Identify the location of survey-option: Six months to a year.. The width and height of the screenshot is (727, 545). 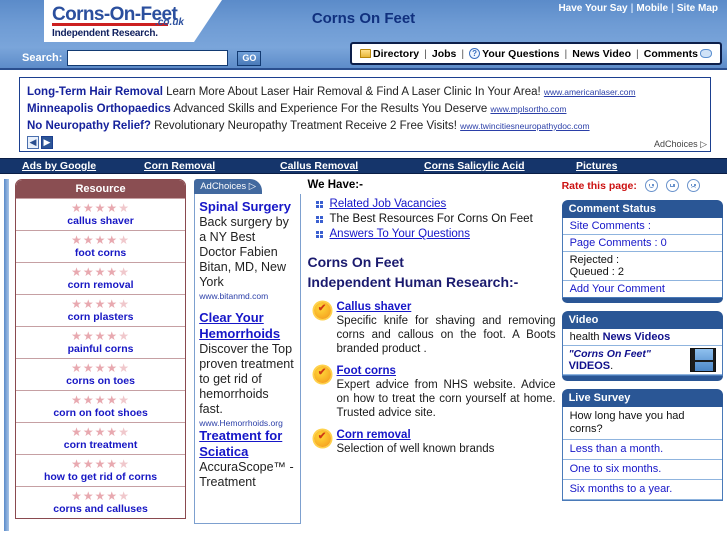
(642, 490).